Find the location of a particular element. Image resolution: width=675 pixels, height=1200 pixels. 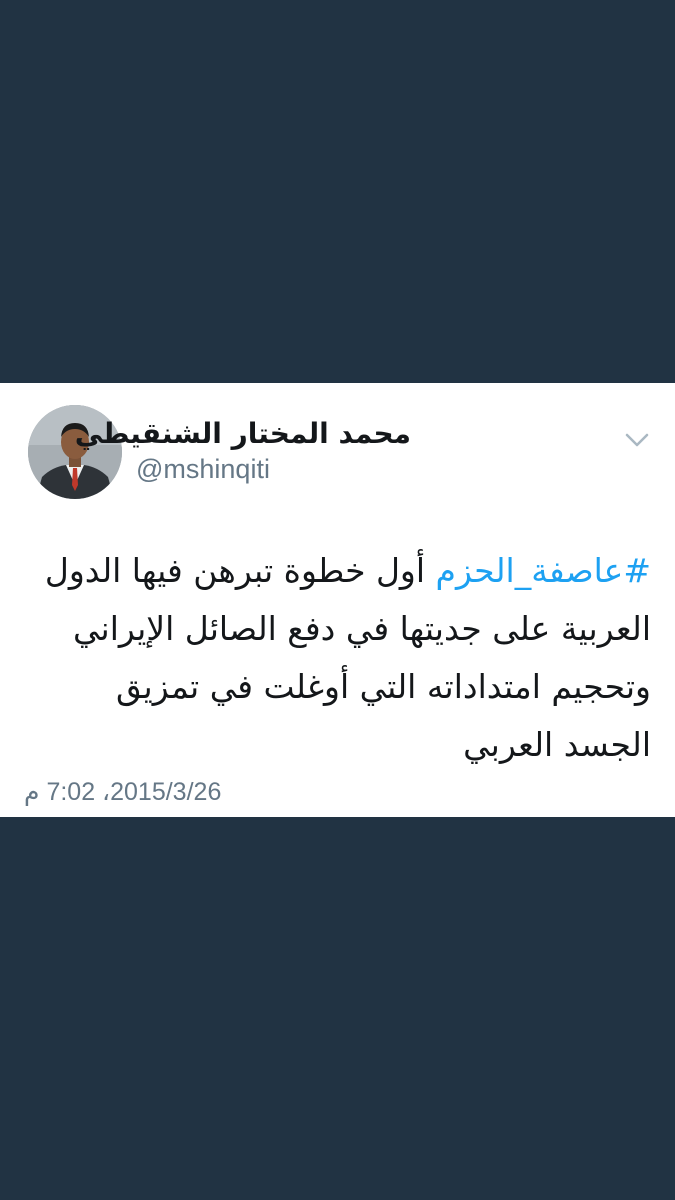

tweet-text-line: وتحجيم امتداداته التي أوغلت في تمزيق is located at coordinates (383, 686).